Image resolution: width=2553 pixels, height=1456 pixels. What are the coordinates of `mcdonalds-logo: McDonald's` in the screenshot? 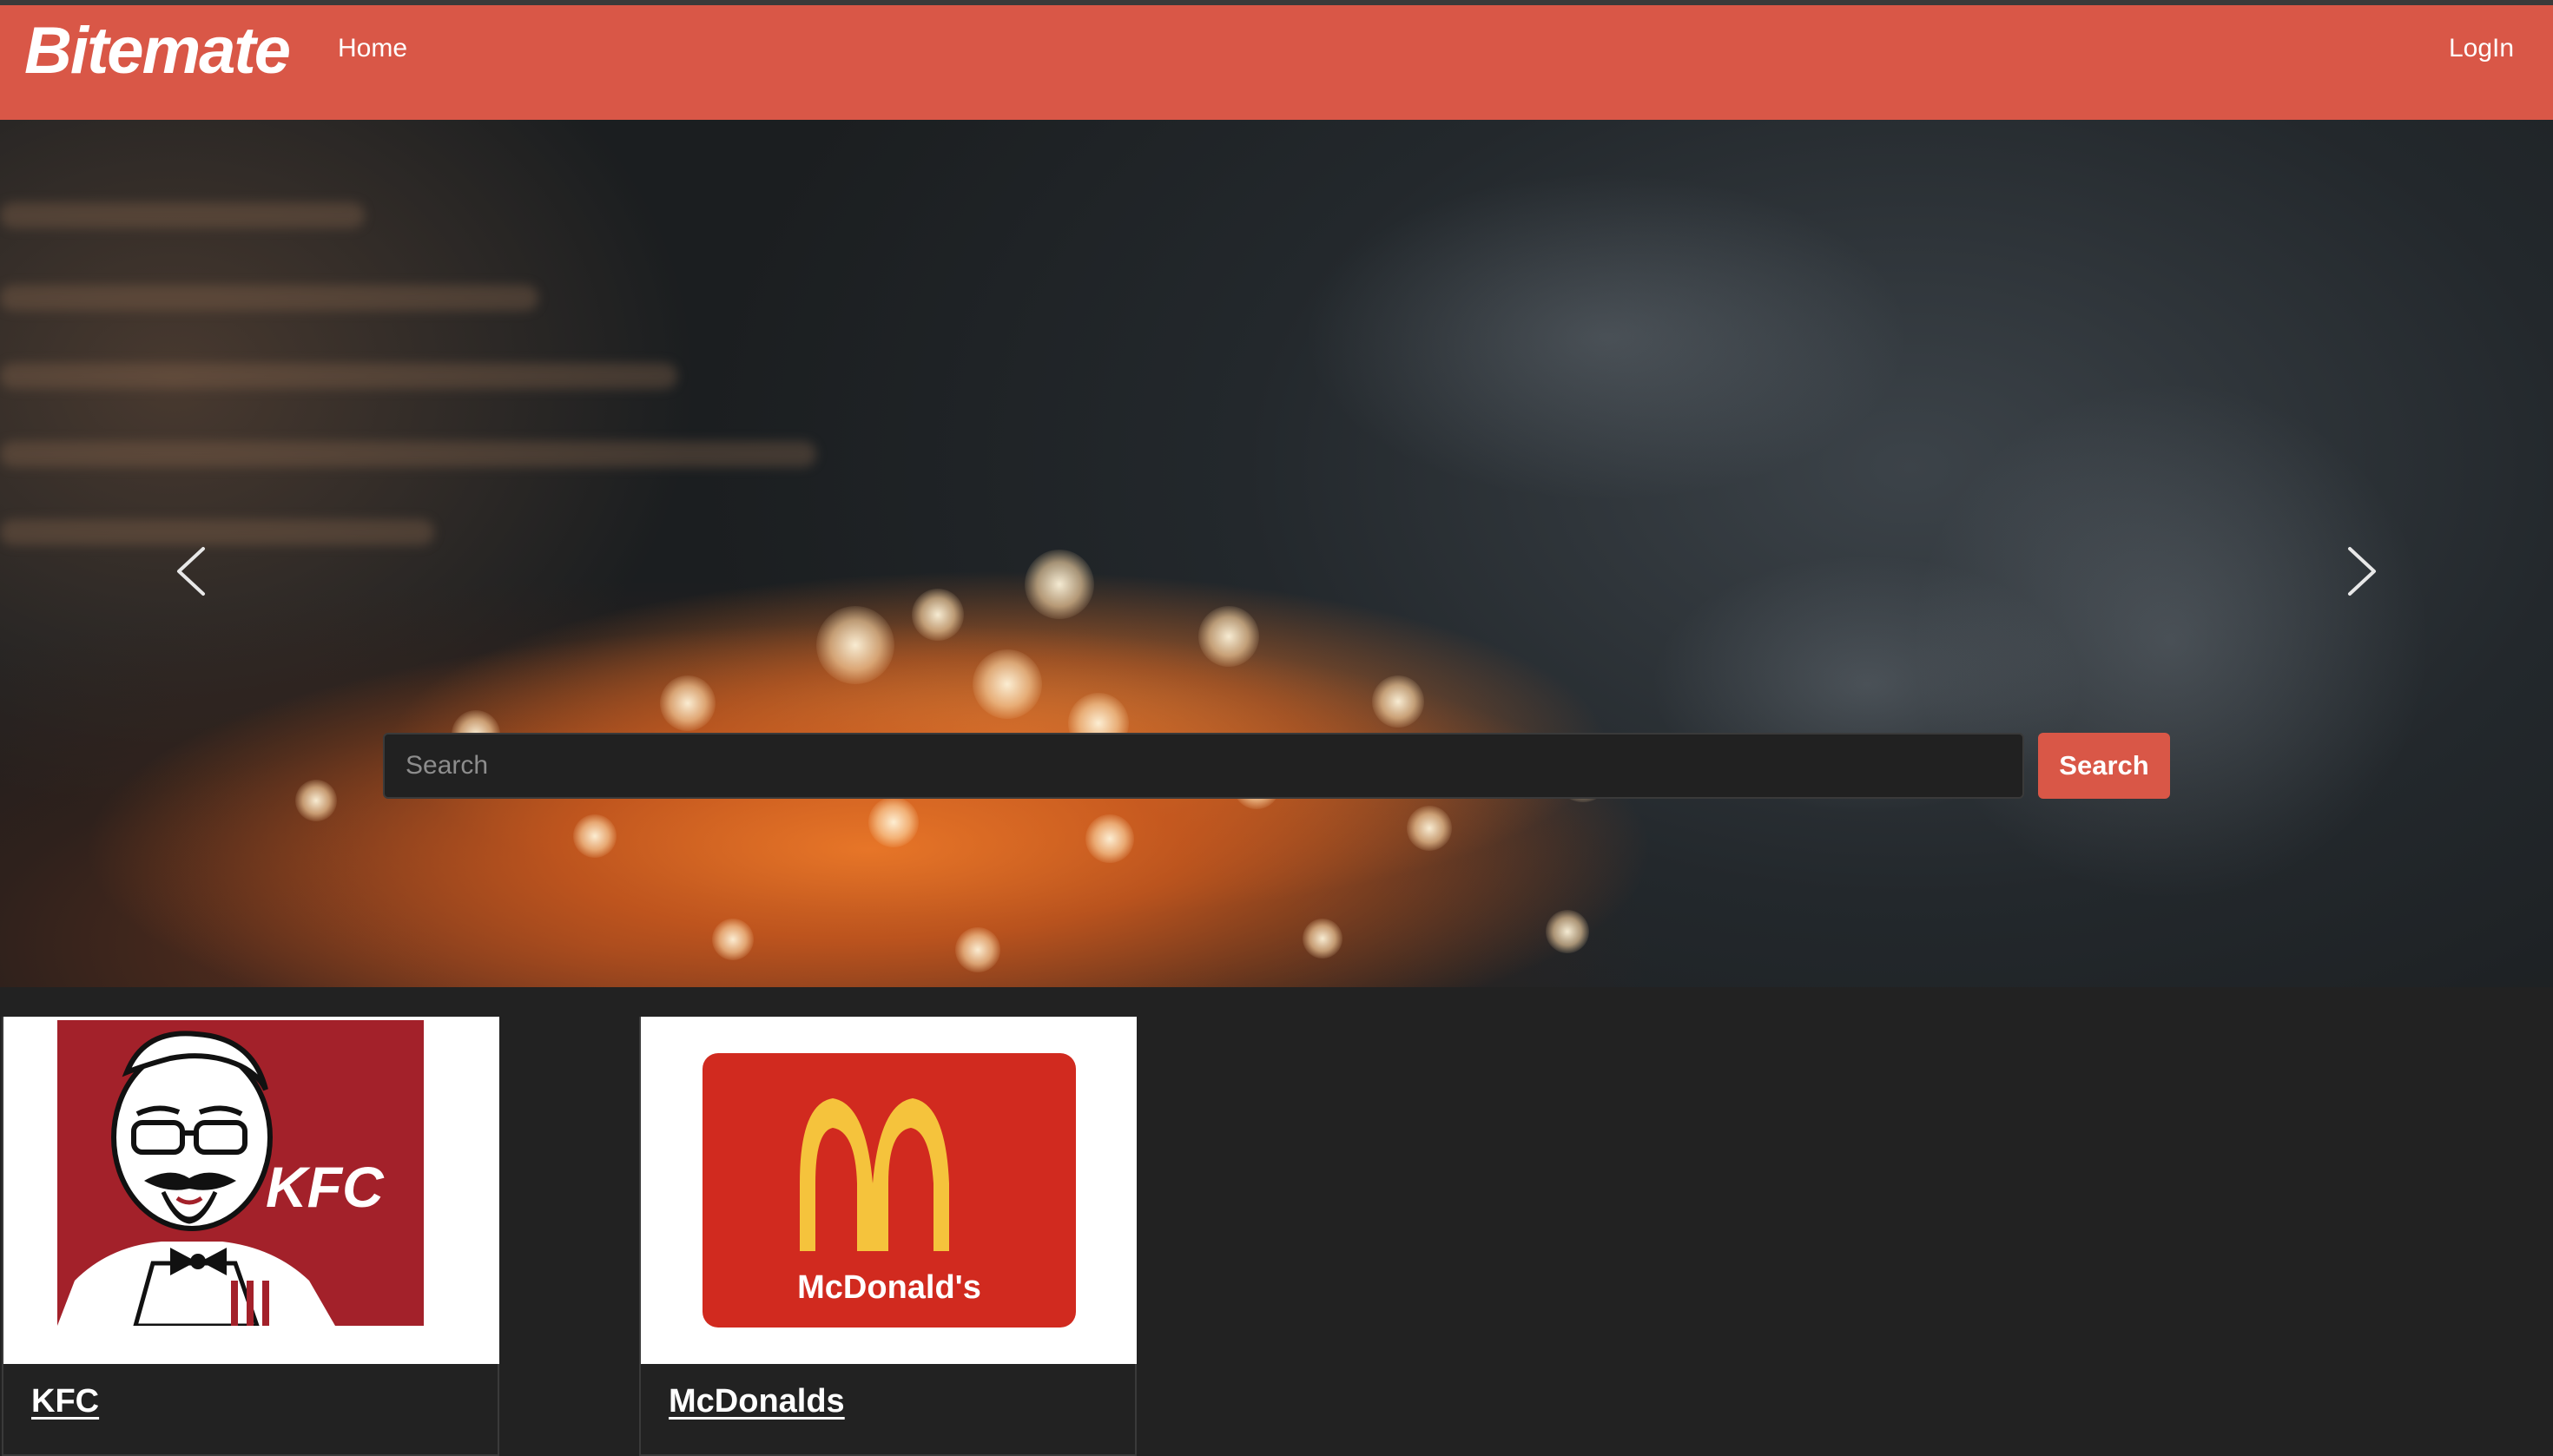 It's located at (889, 1190).